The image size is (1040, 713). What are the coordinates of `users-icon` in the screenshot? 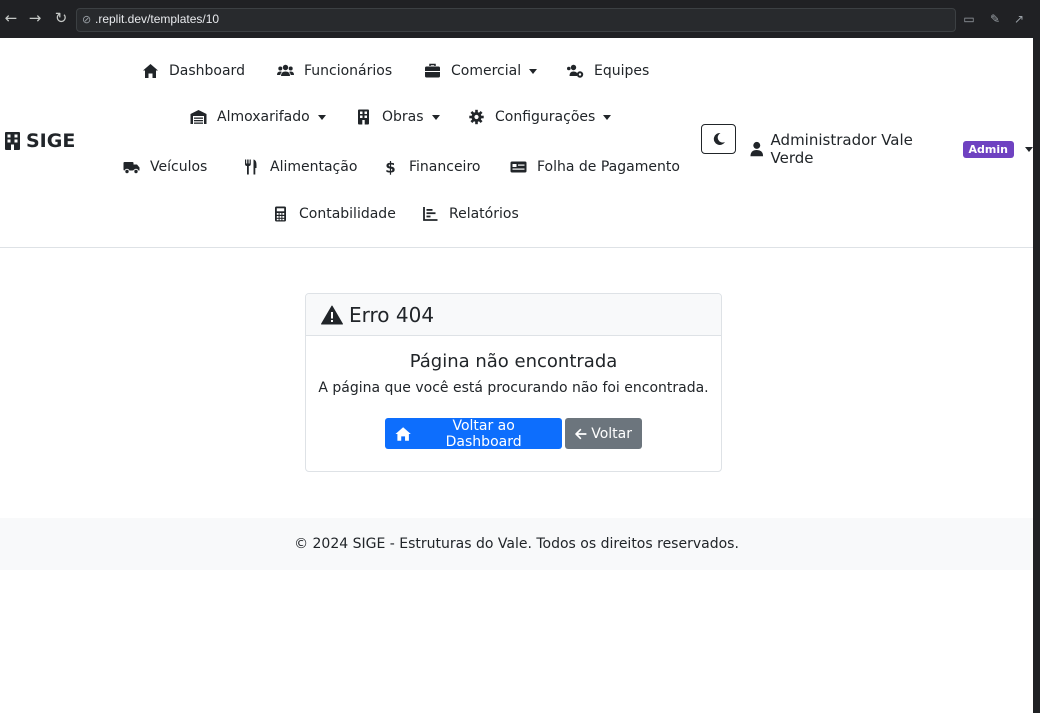 It's located at (285, 70).